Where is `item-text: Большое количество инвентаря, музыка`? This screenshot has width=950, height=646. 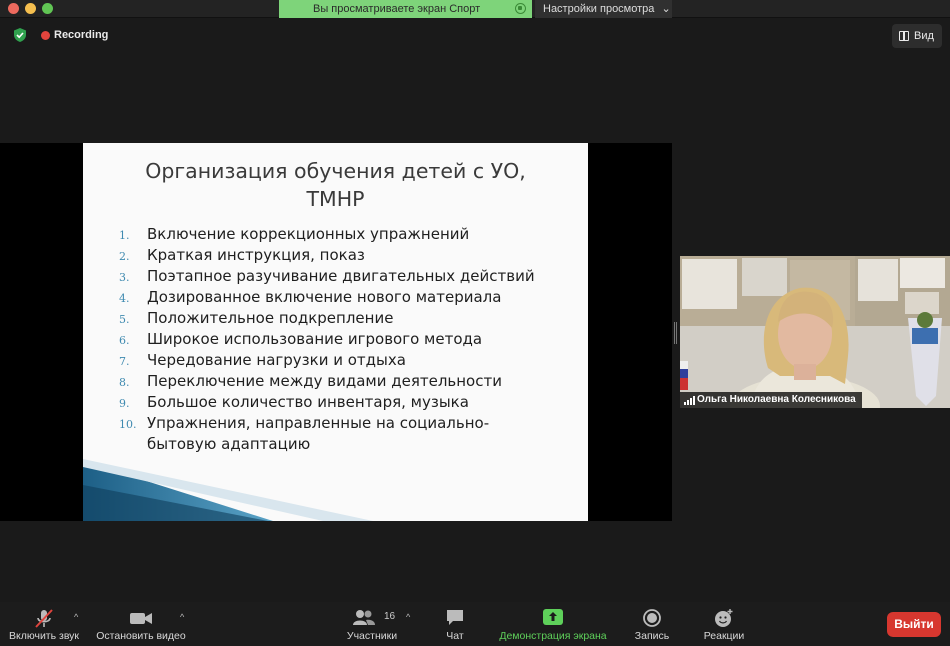 item-text: Большое количество инвентаря, музыка is located at coordinates (308, 402).